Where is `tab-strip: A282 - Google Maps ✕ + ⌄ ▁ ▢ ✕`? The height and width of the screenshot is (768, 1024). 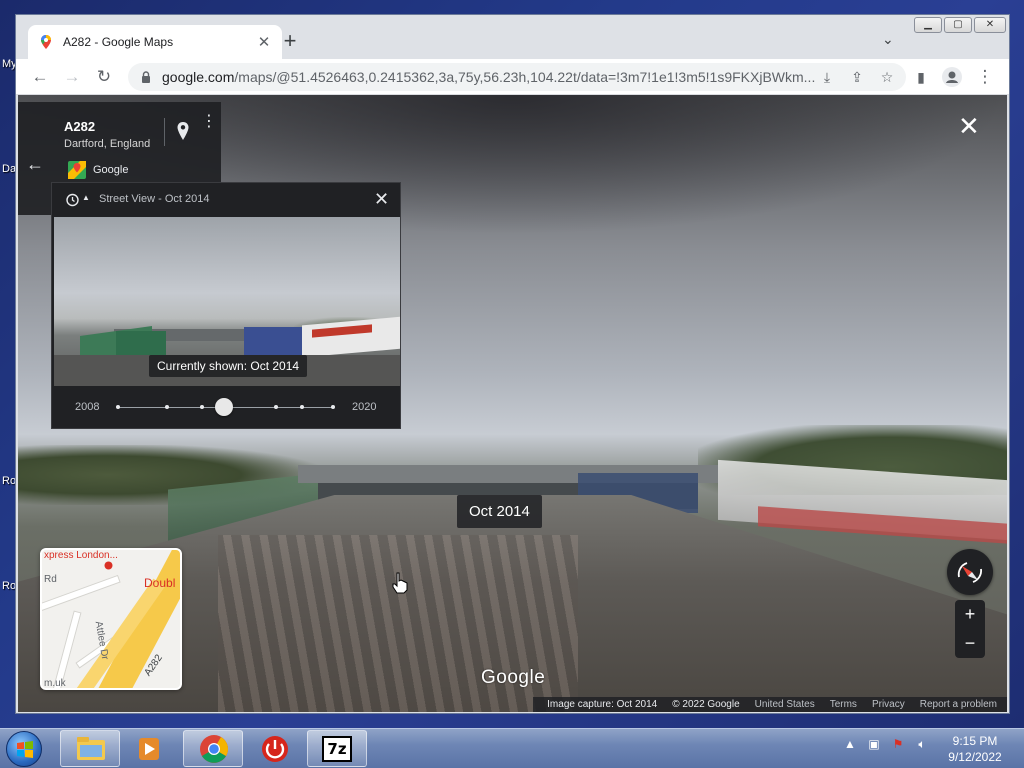 tab-strip: A282 - Google Maps ✕ + ⌄ ▁ ▢ ✕ is located at coordinates (512, 37).